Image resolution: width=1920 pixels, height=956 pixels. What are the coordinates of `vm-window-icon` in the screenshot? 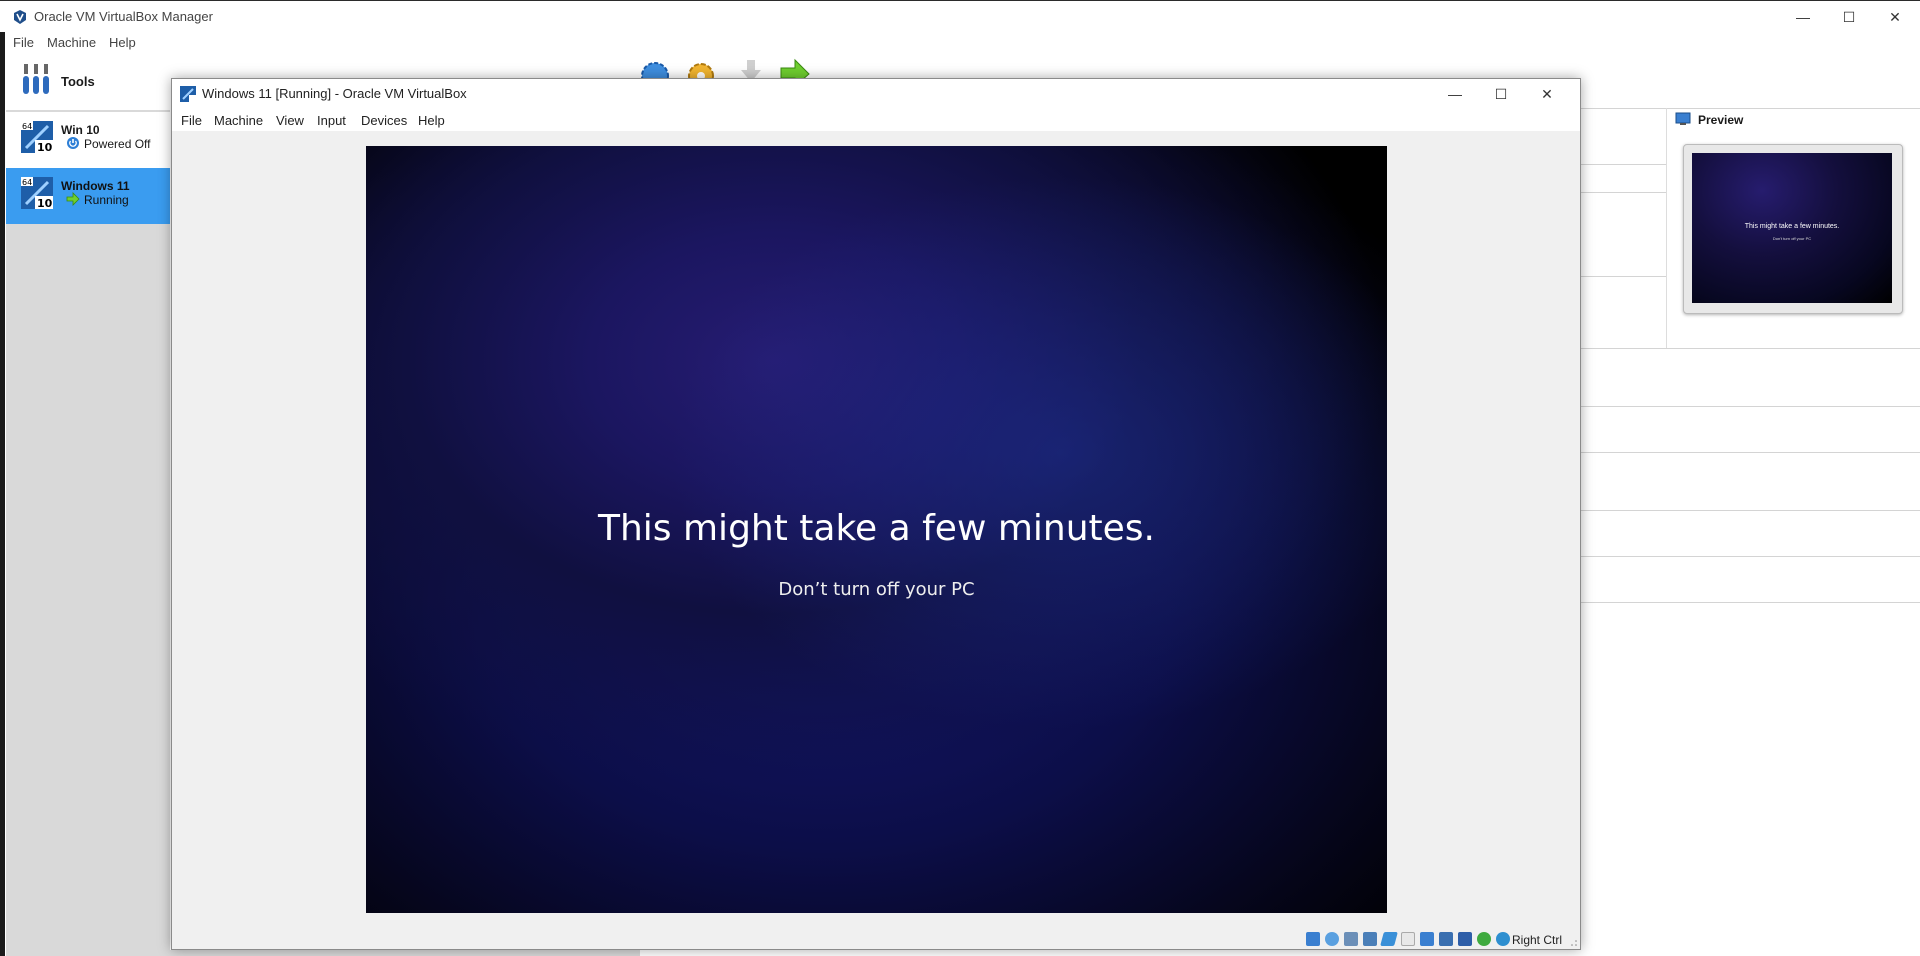 It's located at (188, 94).